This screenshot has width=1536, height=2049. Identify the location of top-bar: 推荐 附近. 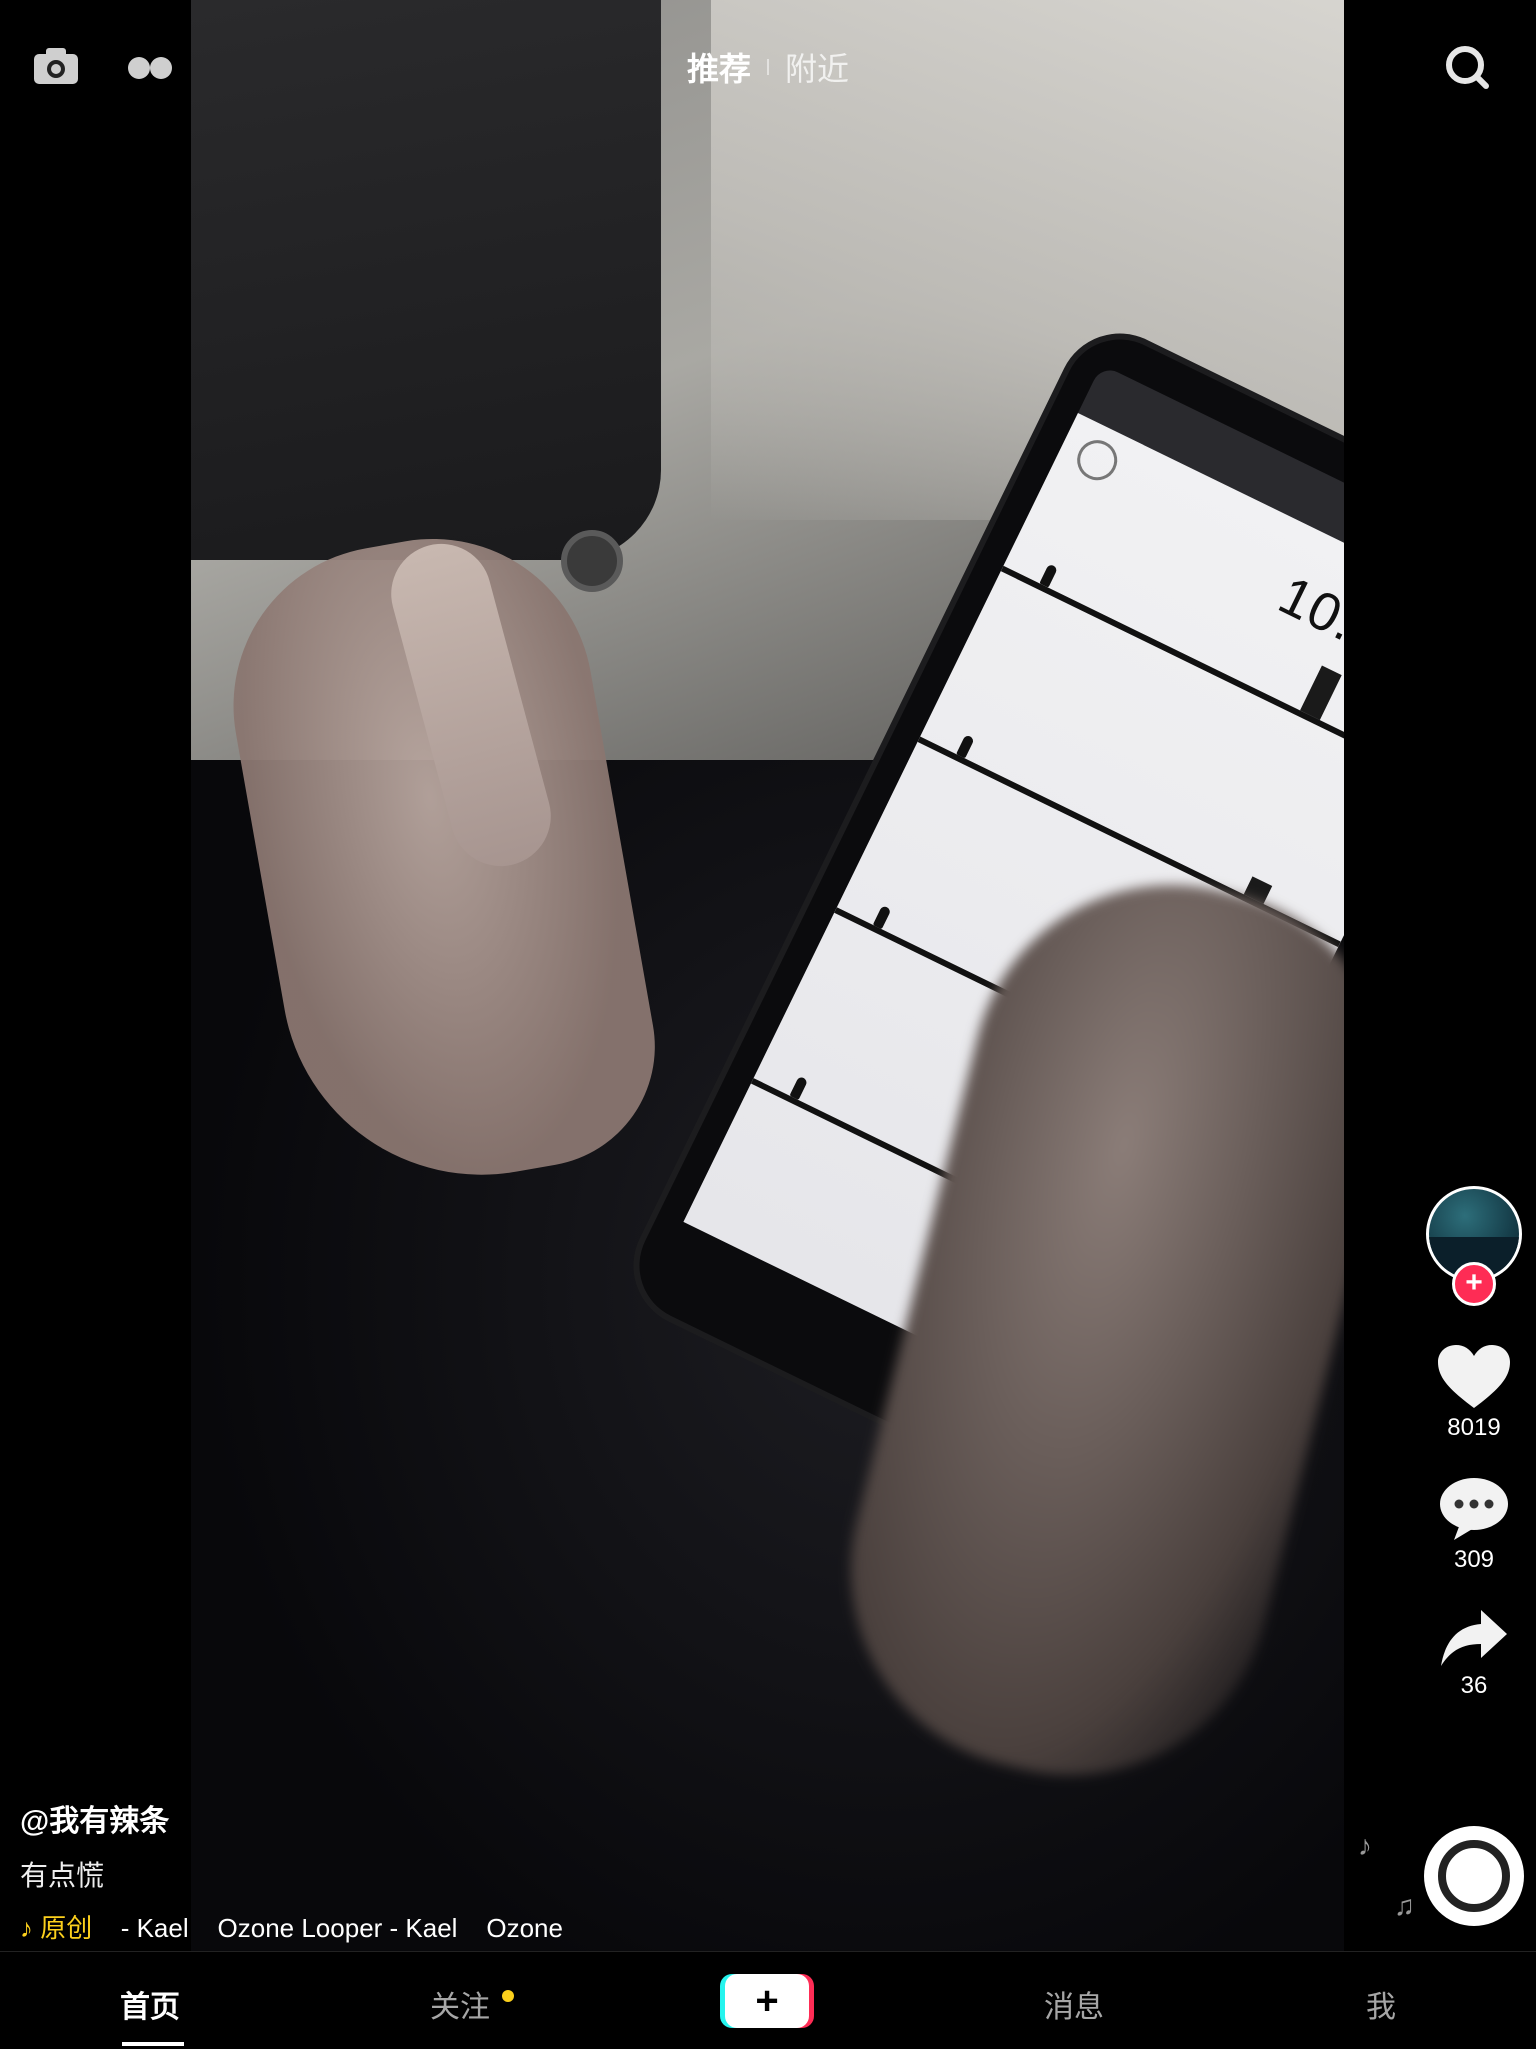
(768, 65).